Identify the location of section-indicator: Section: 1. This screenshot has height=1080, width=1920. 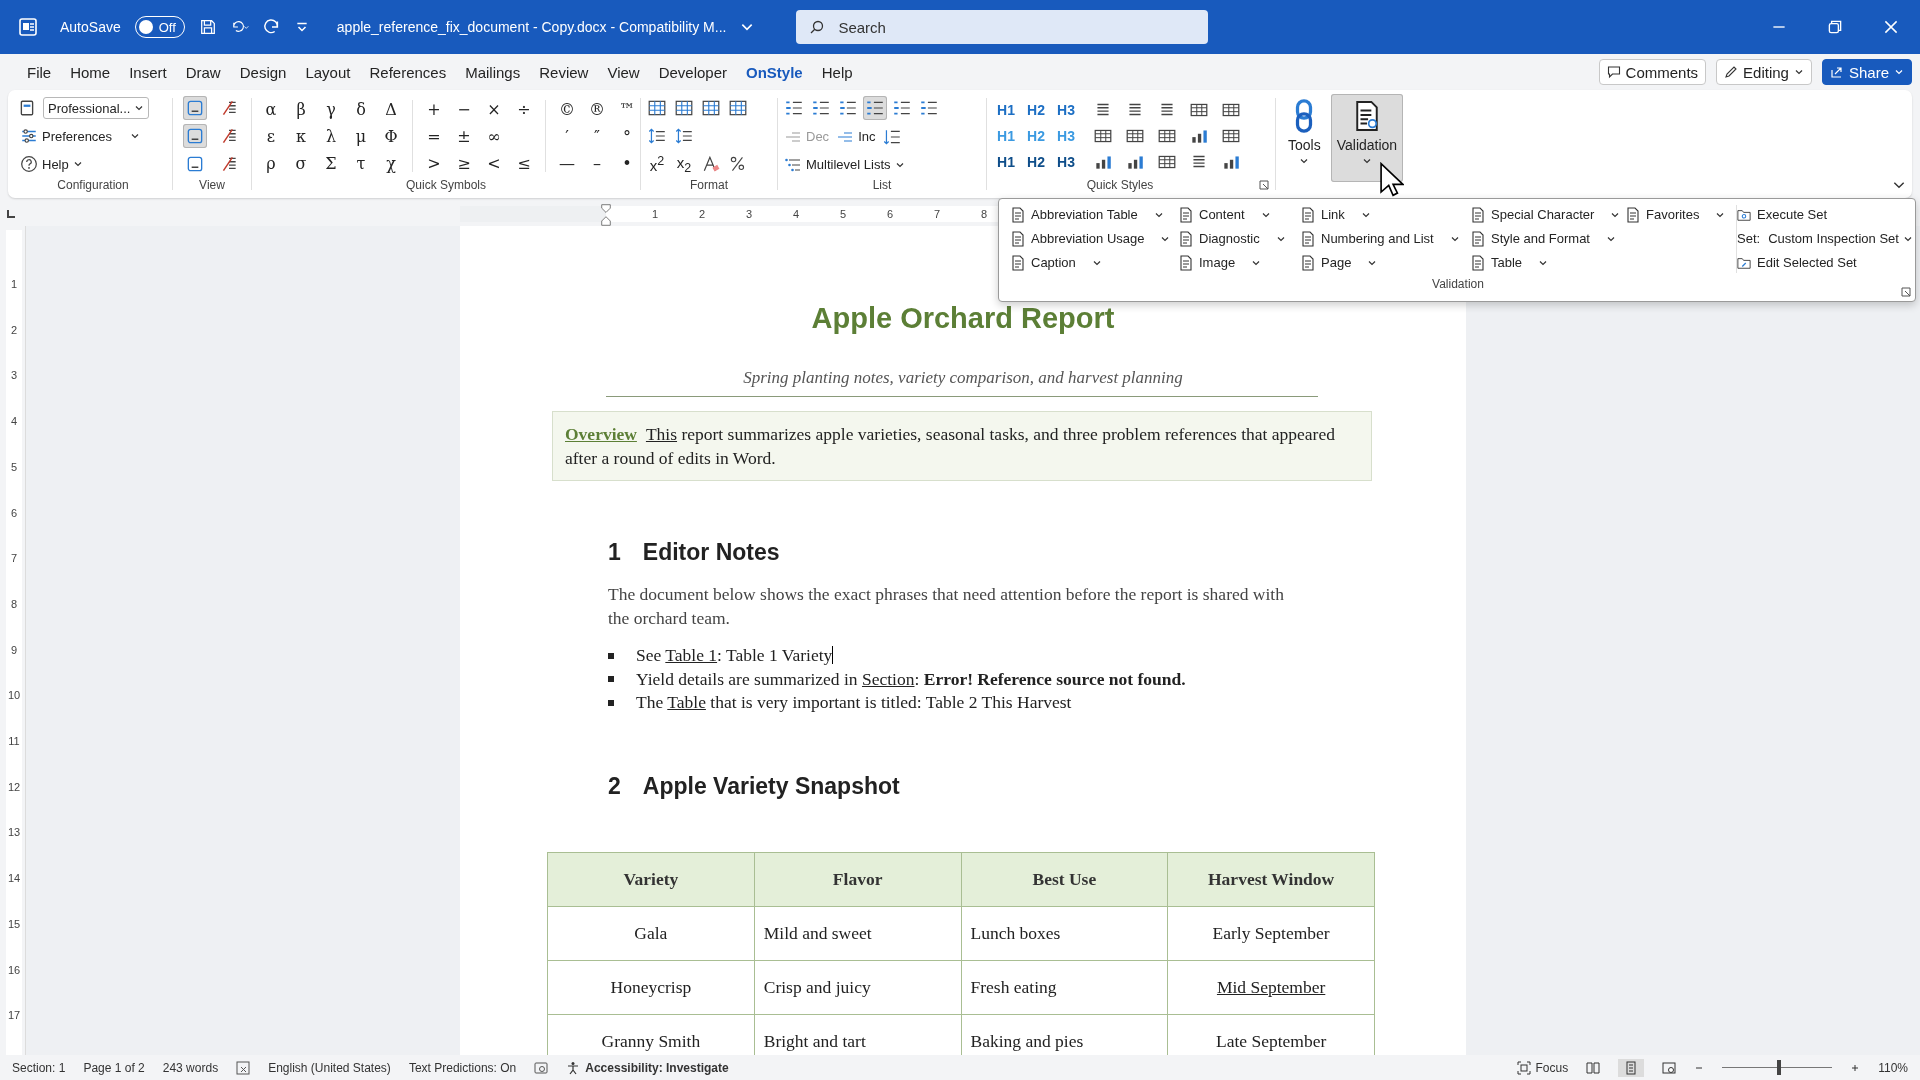
(39, 1067).